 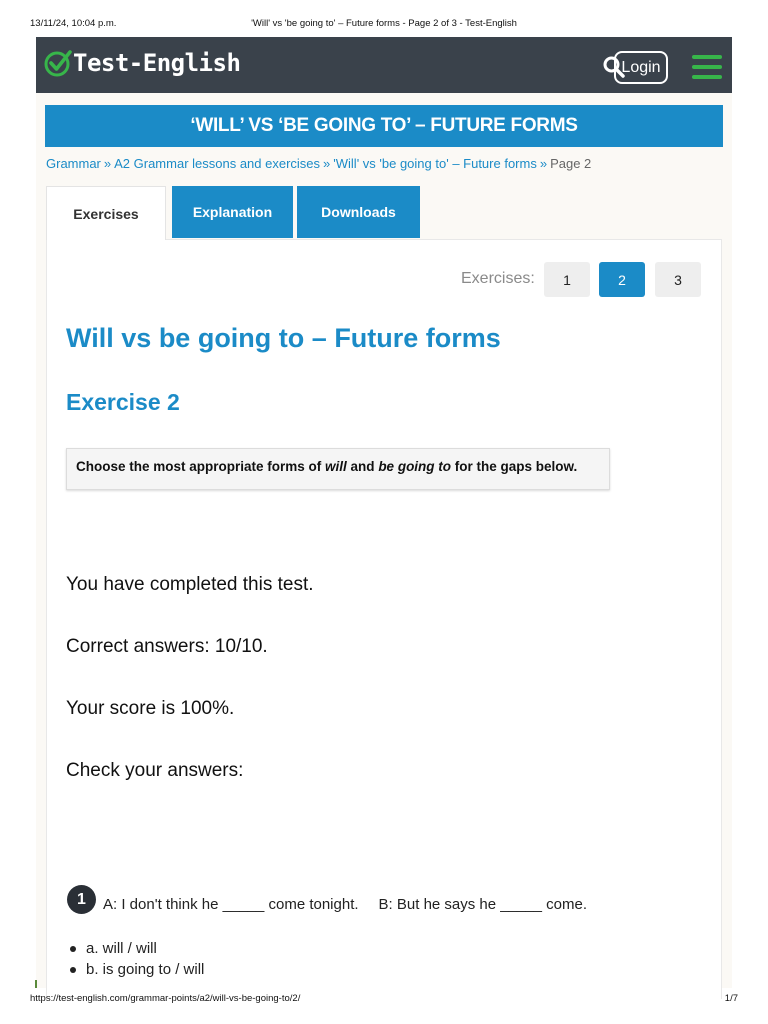 I want to click on exercise-page-2-button: 2, so click(x=622, y=279).